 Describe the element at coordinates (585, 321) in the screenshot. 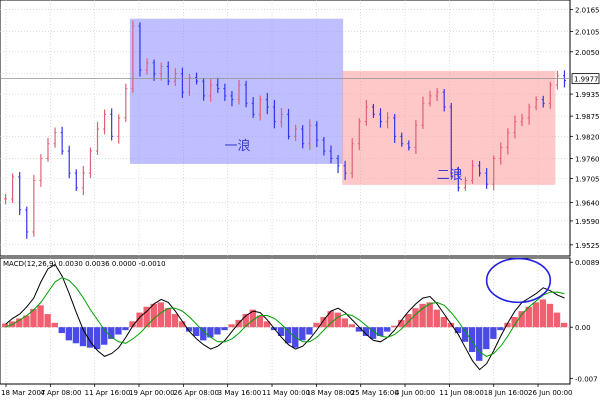

I see `macd-axis: 0.0089 0.00 -0.007` at that location.